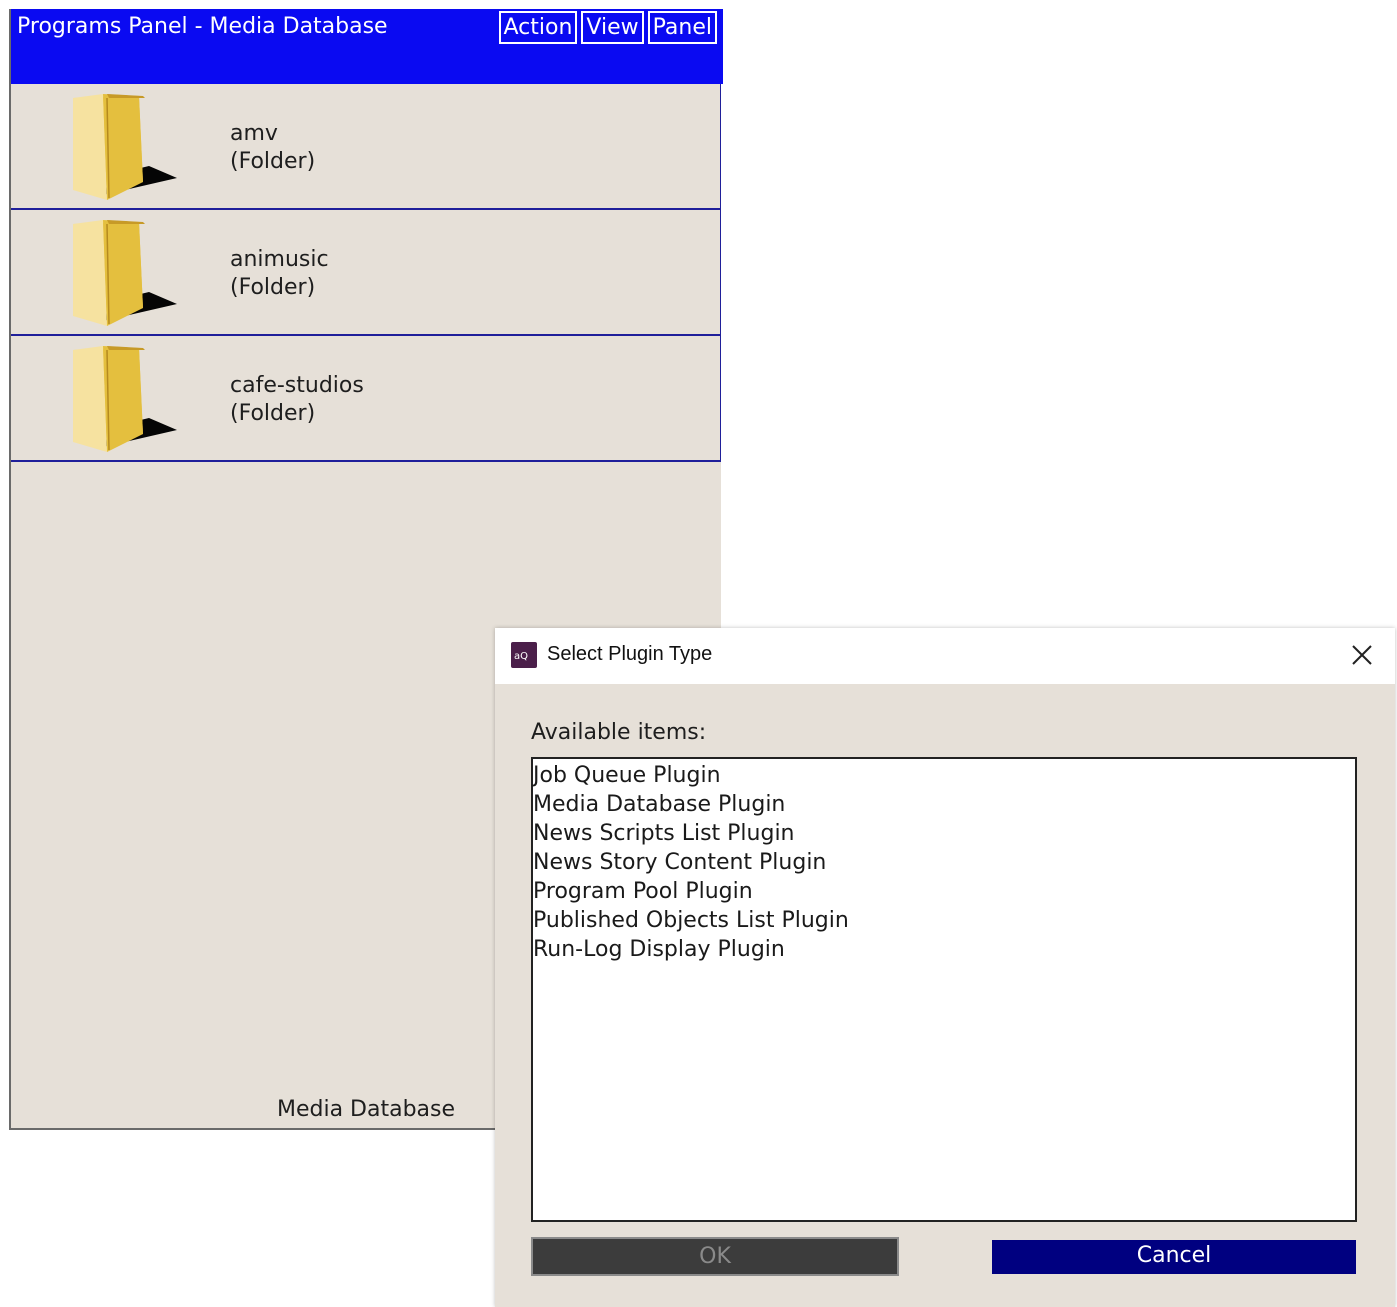 This screenshot has height=1307, width=1397. I want to click on dialog-titlebar: aQ Select Plugin Type, so click(945, 656).